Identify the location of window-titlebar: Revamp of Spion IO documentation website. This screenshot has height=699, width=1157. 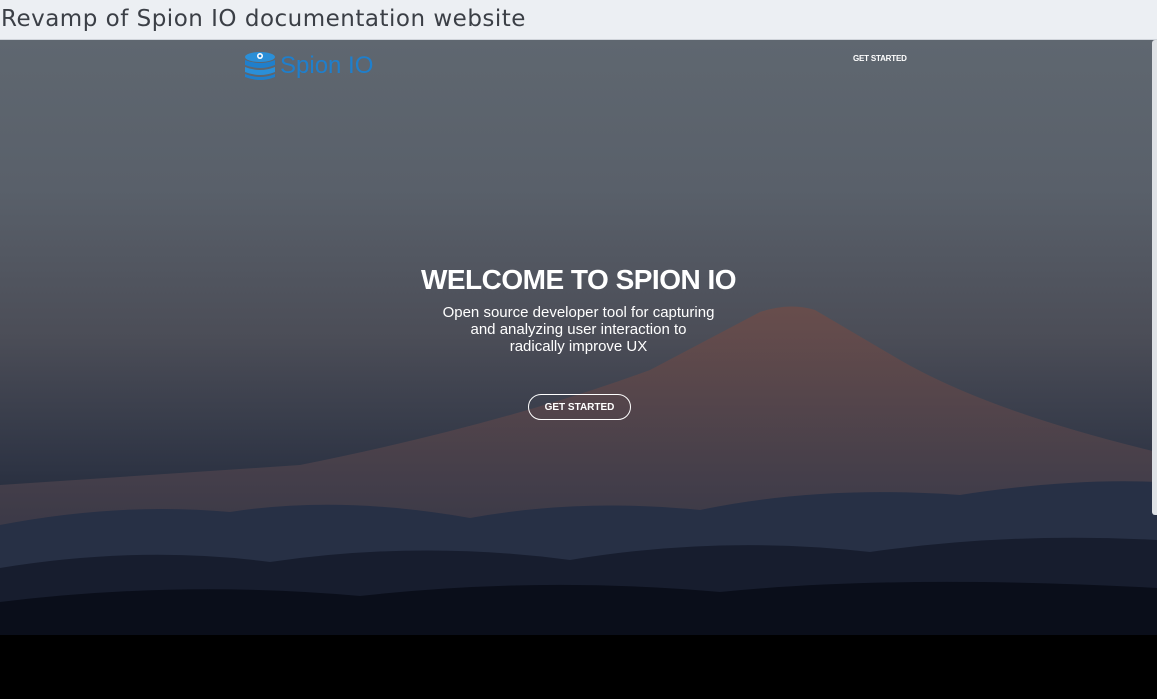
(578, 20).